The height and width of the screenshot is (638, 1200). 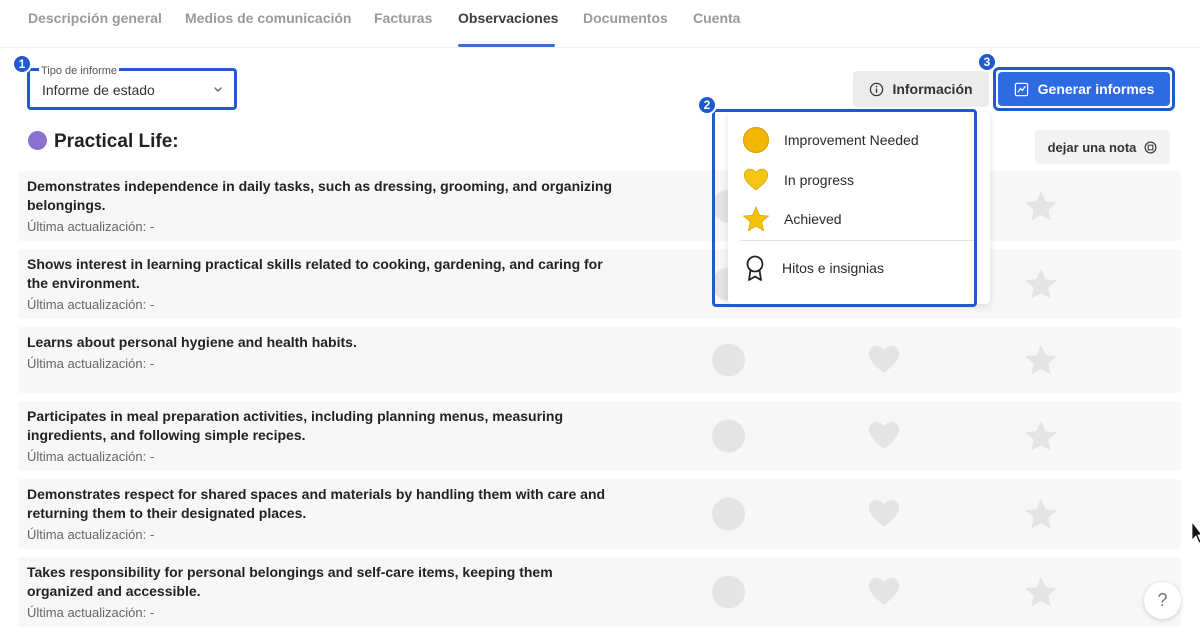 I want to click on section-color-dot, so click(x=37, y=140).